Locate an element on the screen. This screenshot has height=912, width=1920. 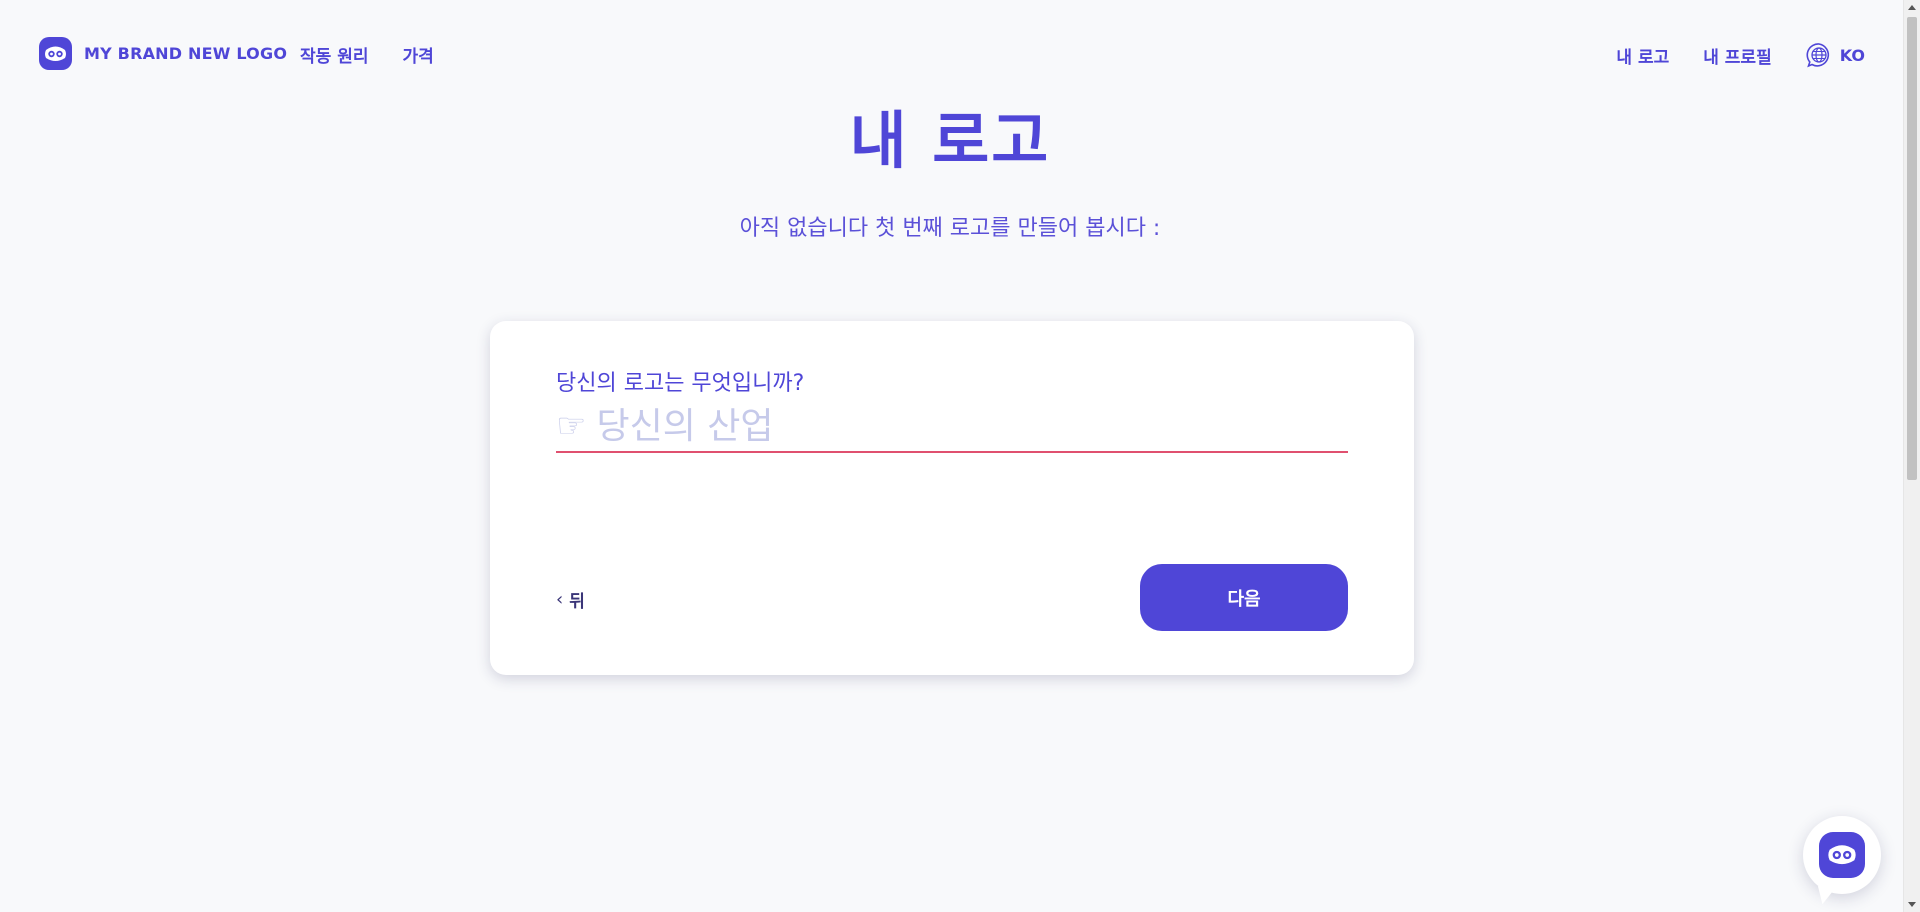
chevron-left-icon: ‹ is located at coordinates (560, 599).